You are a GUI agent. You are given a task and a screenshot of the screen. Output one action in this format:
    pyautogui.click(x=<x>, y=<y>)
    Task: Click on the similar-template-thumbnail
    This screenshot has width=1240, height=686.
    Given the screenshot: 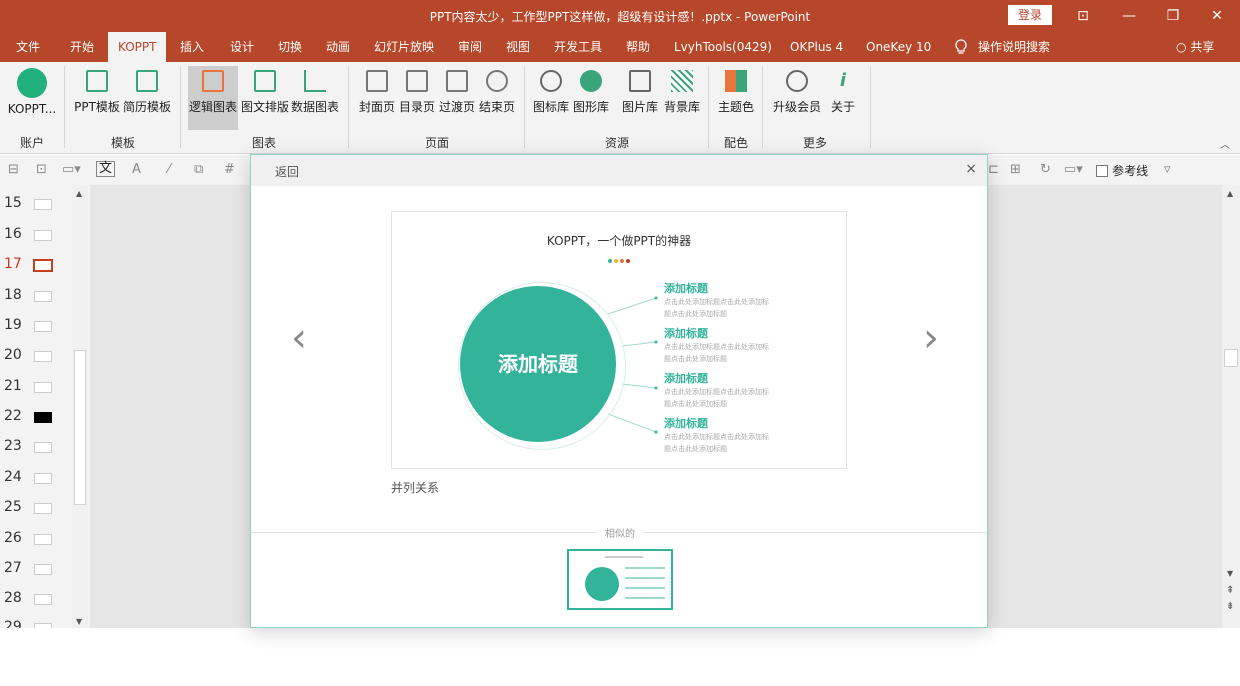 What is the action you would take?
    pyautogui.click(x=620, y=579)
    